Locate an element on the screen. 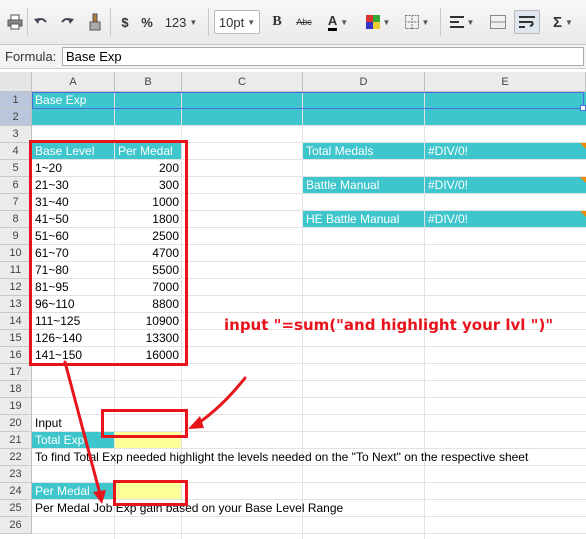 The image size is (586, 539). formula-input: Base Exp is located at coordinates (323, 56).